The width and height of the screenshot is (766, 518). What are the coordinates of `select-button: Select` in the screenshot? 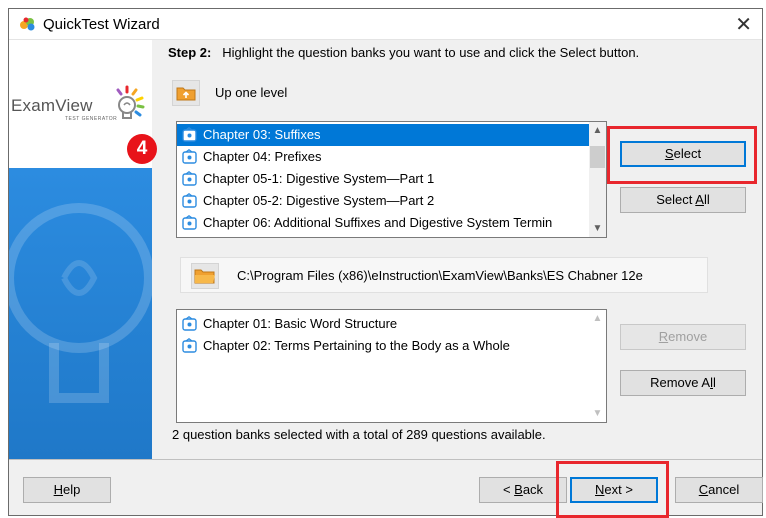 It's located at (683, 154).